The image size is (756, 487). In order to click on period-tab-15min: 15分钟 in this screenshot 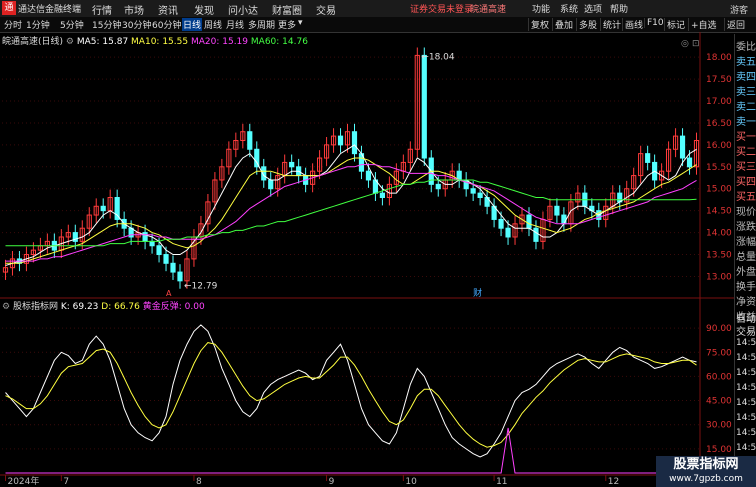, I will do `click(106, 24)`.